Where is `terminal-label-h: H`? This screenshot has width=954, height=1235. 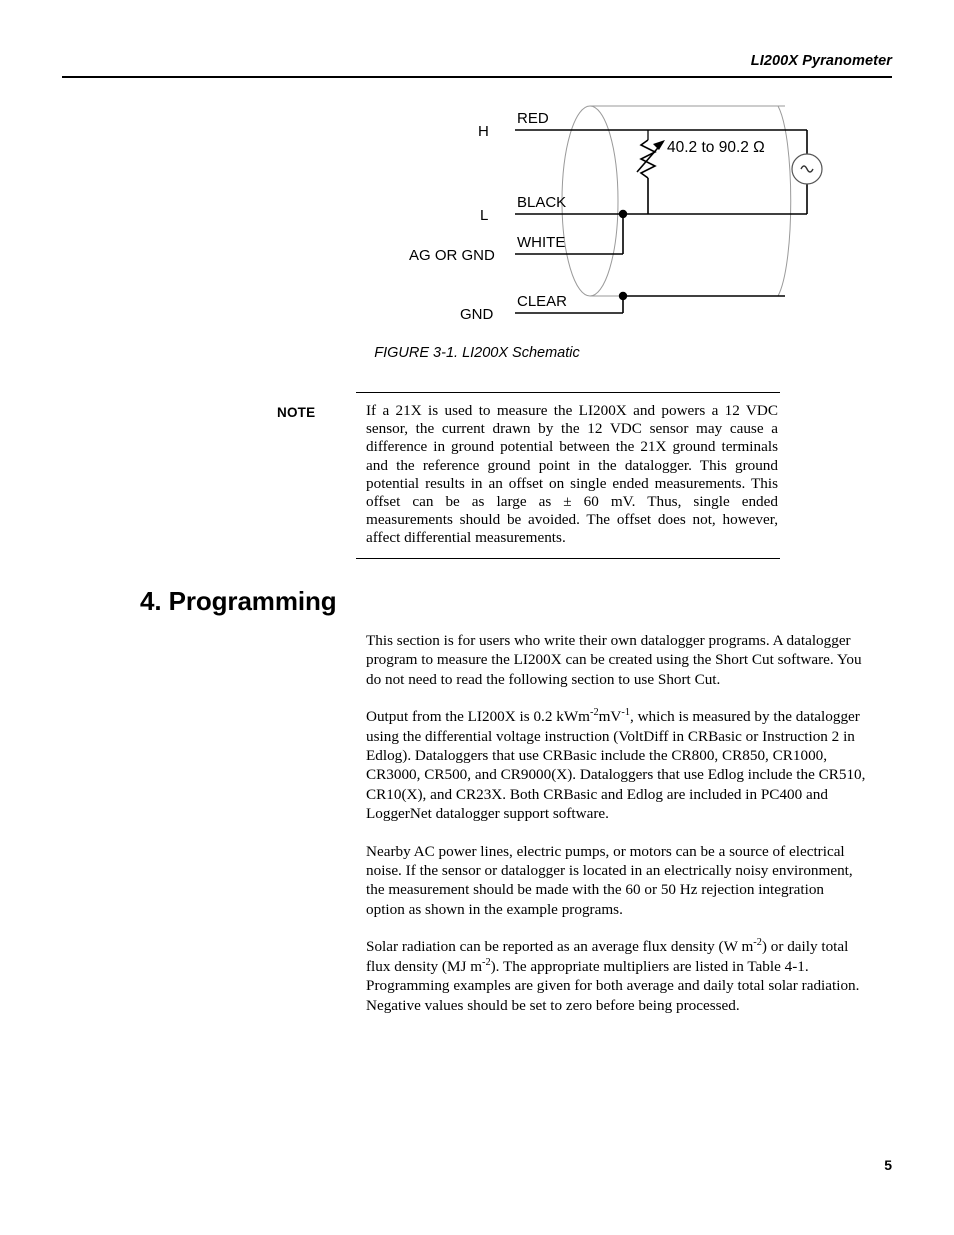 terminal-label-h: H is located at coordinates (483, 131).